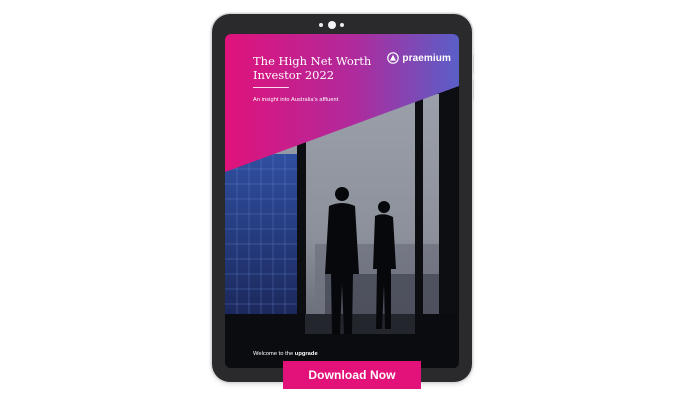  What do you see at coordinates (342, 103) in the screenshot?
I see `cover-banner` at bounding box center [342, 103].